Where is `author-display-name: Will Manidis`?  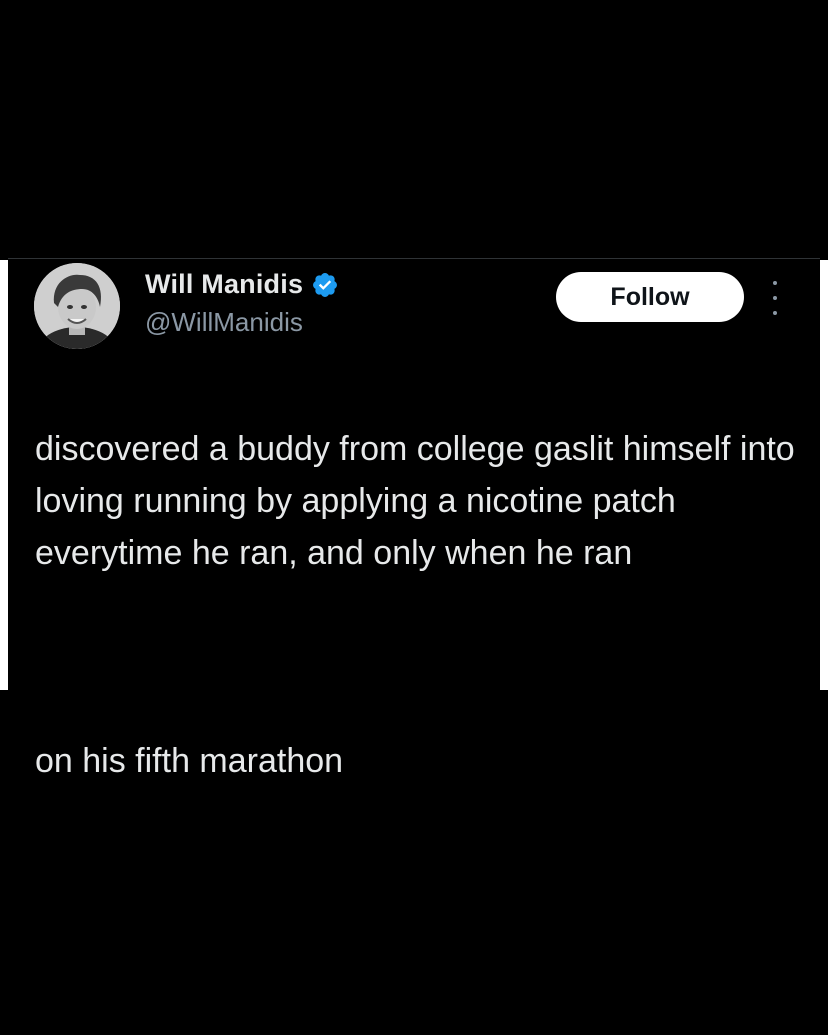 author-display-name: Will Manidis is located at coordinates (224, 284).